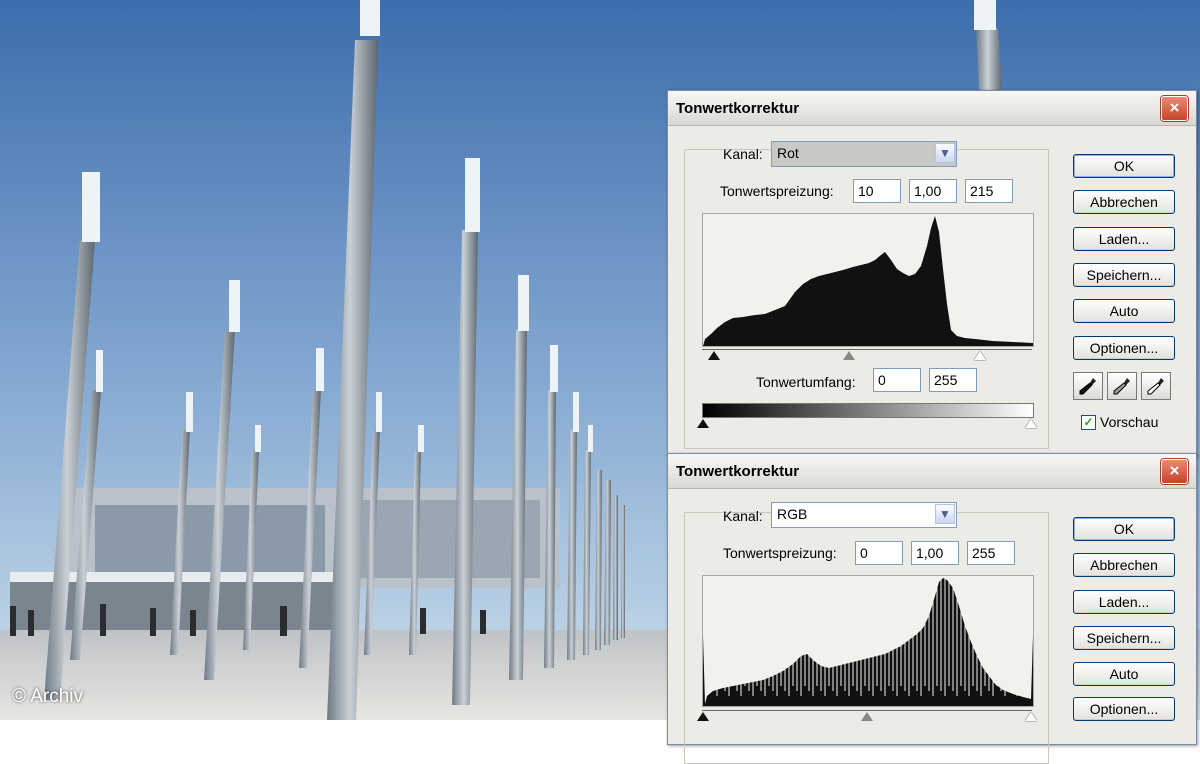  What do you see at coordinates (897, 380) in the screenshot?
I see `output-black-field: 0` at bounding box center [897, 380].